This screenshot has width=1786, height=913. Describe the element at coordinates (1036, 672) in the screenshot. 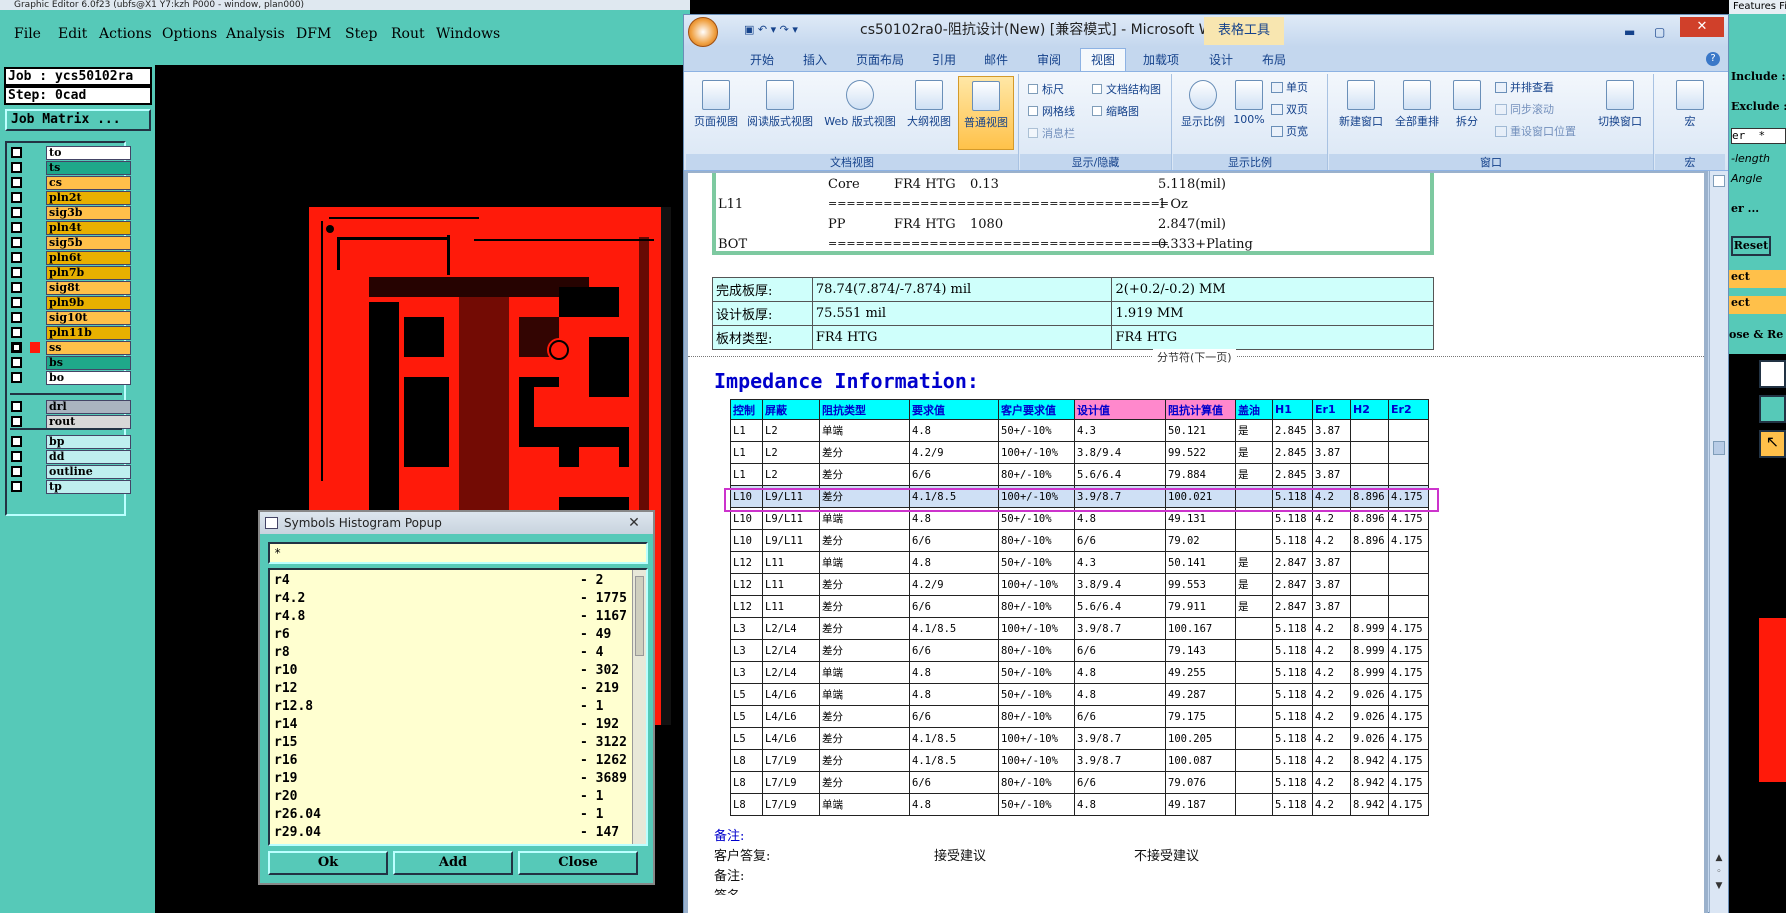

I see `table-cell: 50+/-10%` at that location.